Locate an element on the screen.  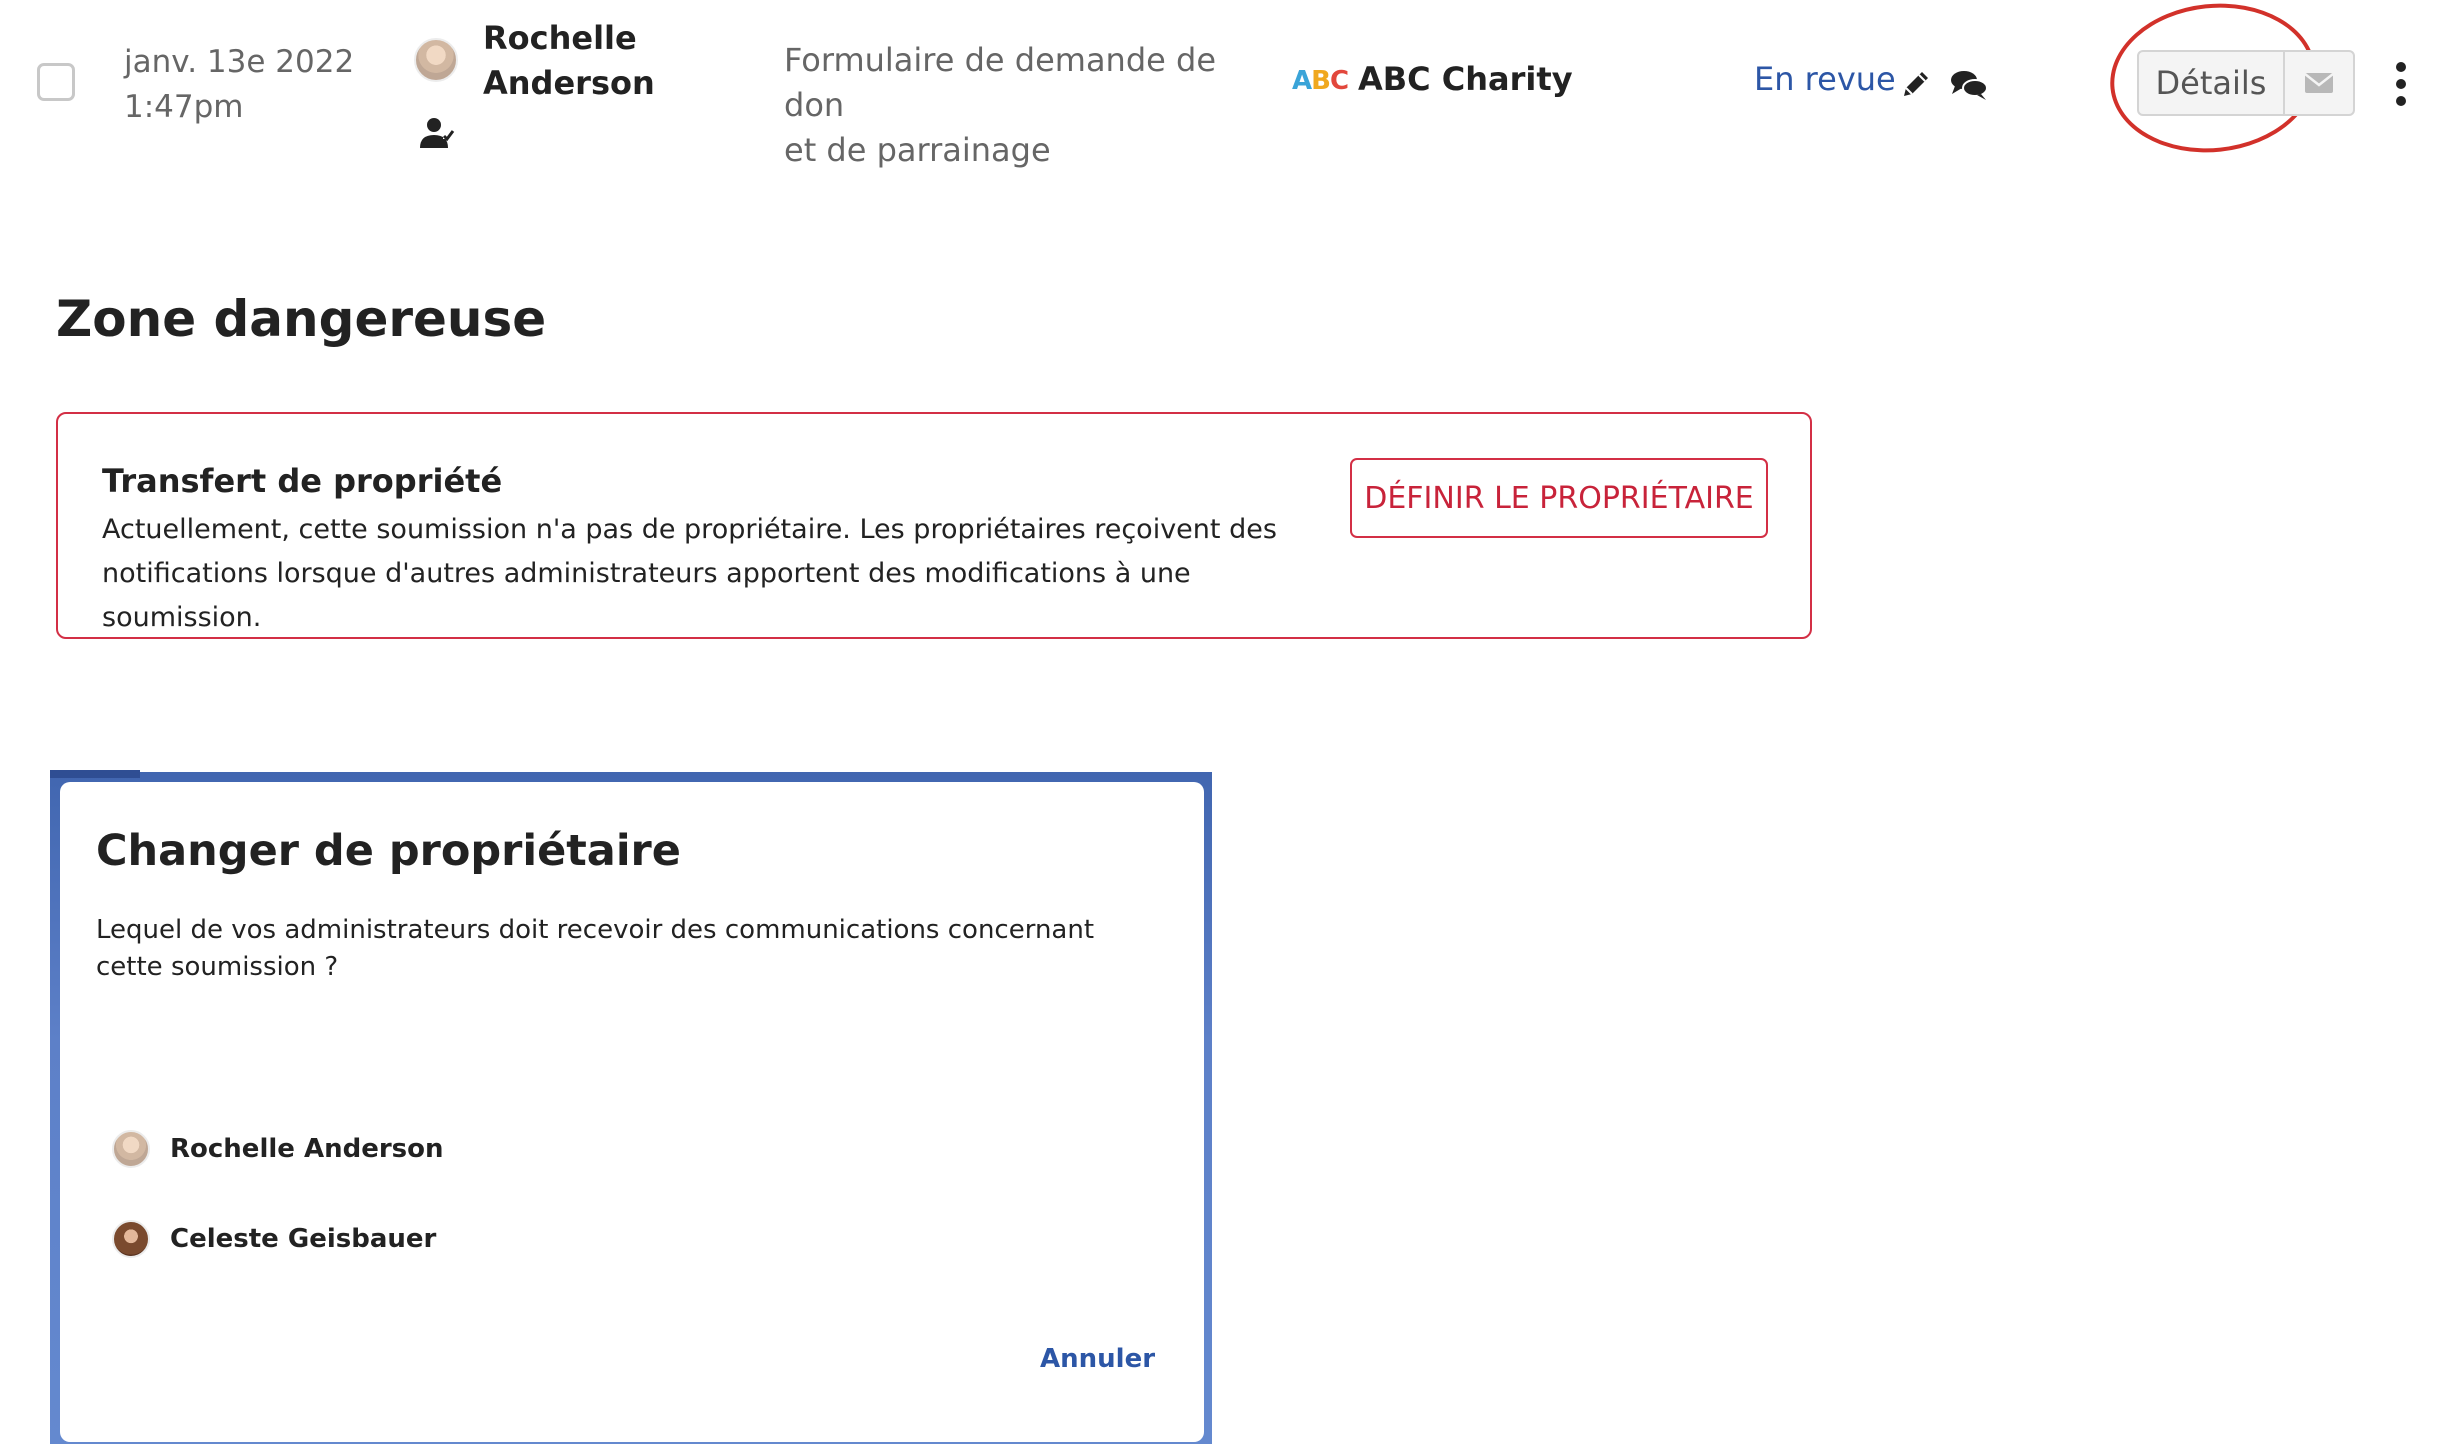
email-button is located at coordinates (2319, 83).